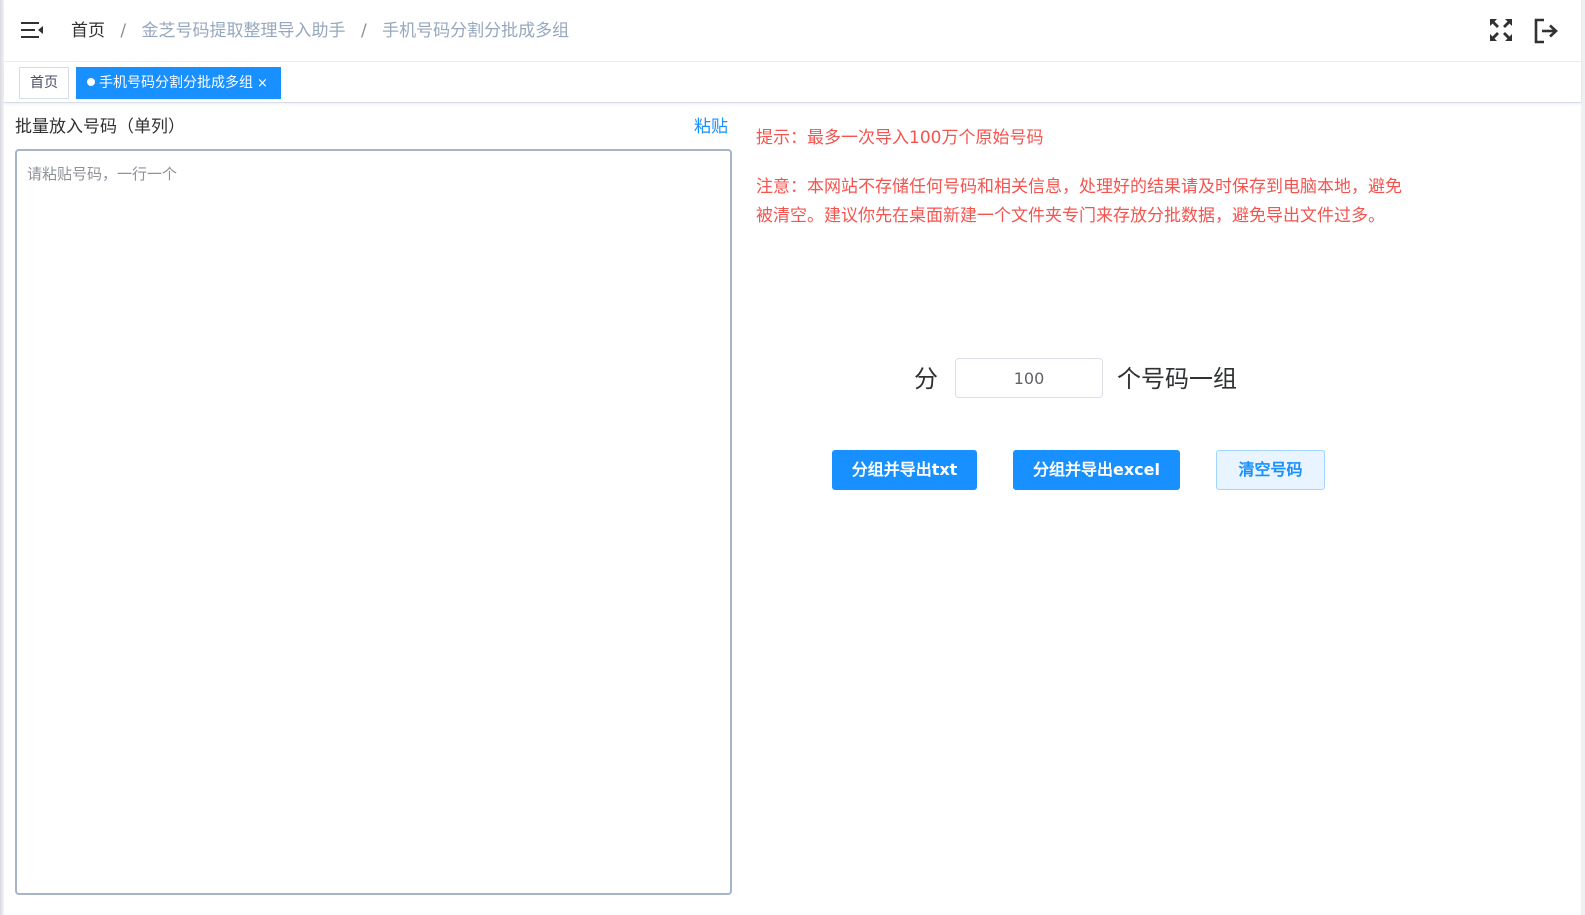  What do you see at coordinates (904, 470) in the screenshot?
I see `export-txt-button: 分组并导出txt` at bounding box center [904, 470].